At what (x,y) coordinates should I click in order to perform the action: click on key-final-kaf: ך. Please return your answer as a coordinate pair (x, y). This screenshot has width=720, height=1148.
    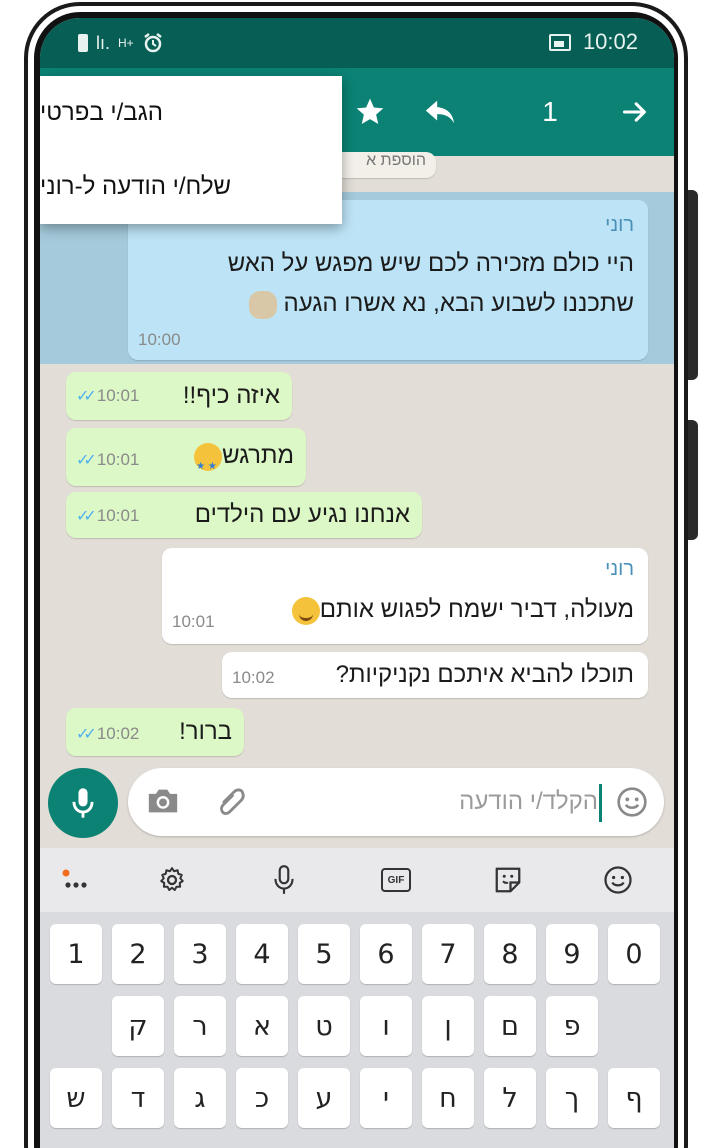
    Looking at the image, I should click on (572, 1098).